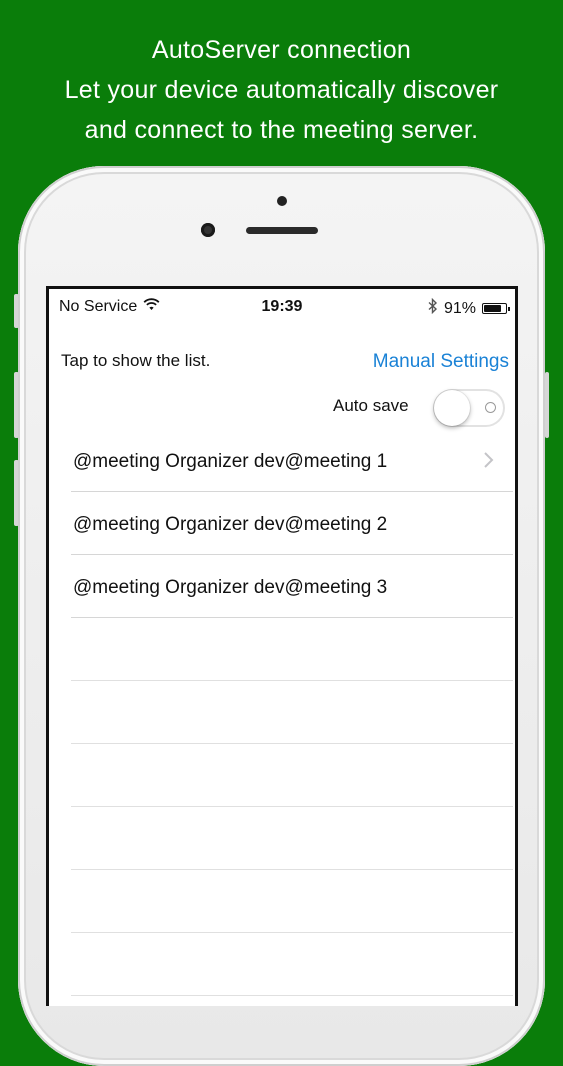  What do you see at coordinates (492, 308) in the screenshot?
I see `battery-fill` at bounding box center [492, 308].